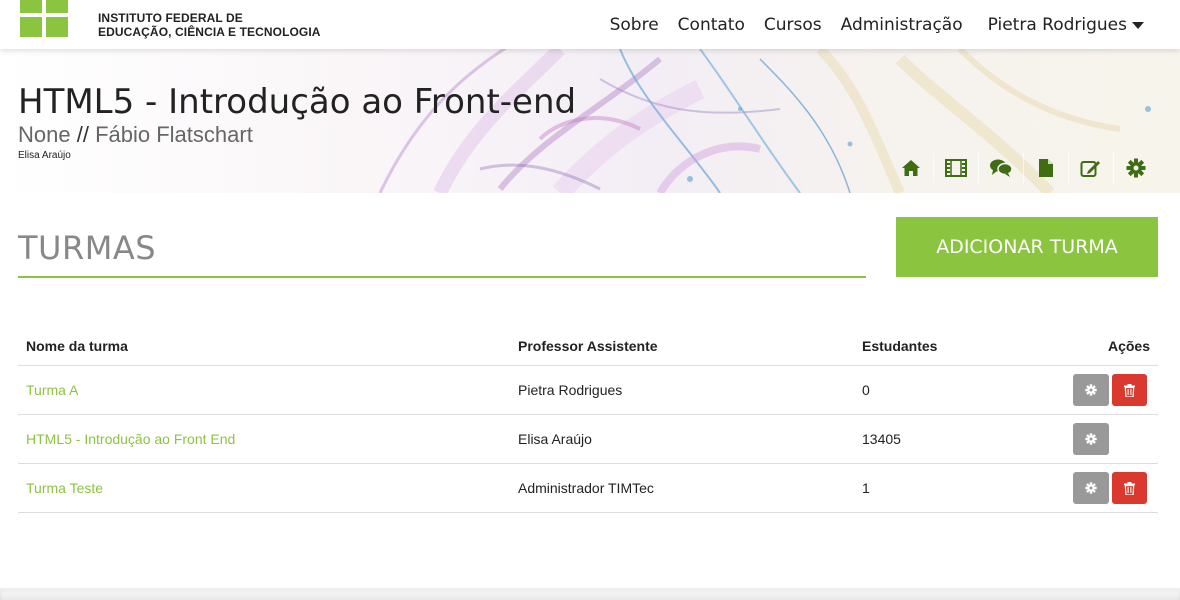 The image size is (1180, 600). What do you see at coordinates (1027, 247) in the screenshot?
I see `add-class-button: ADICIONAR TURMA` at bounding box center [1027, 247].